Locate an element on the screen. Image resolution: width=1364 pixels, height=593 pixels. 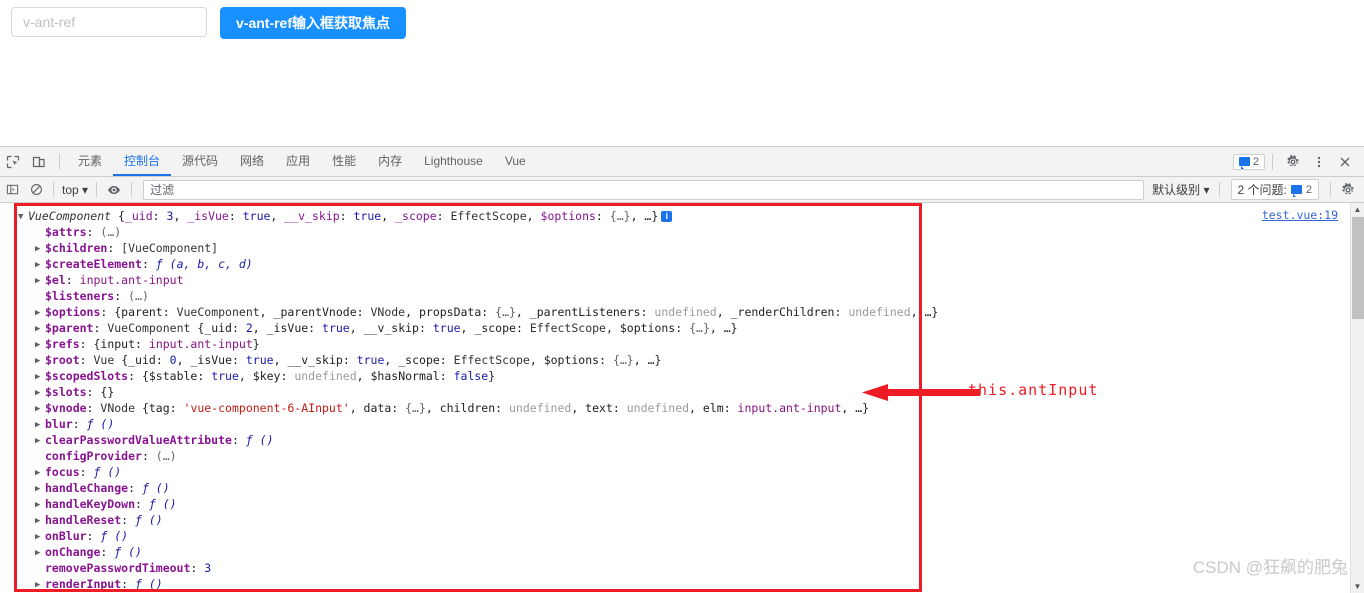
scrollbar-thumb is located at coordinates (1358, 268).